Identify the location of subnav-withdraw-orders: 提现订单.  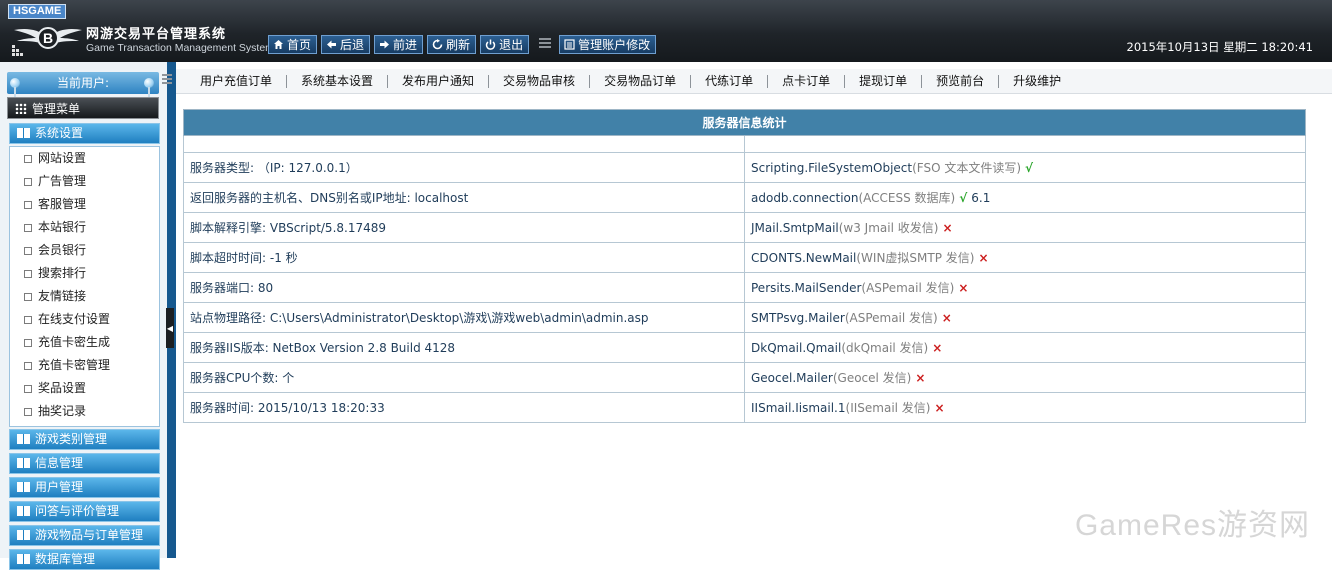
(884, 81).